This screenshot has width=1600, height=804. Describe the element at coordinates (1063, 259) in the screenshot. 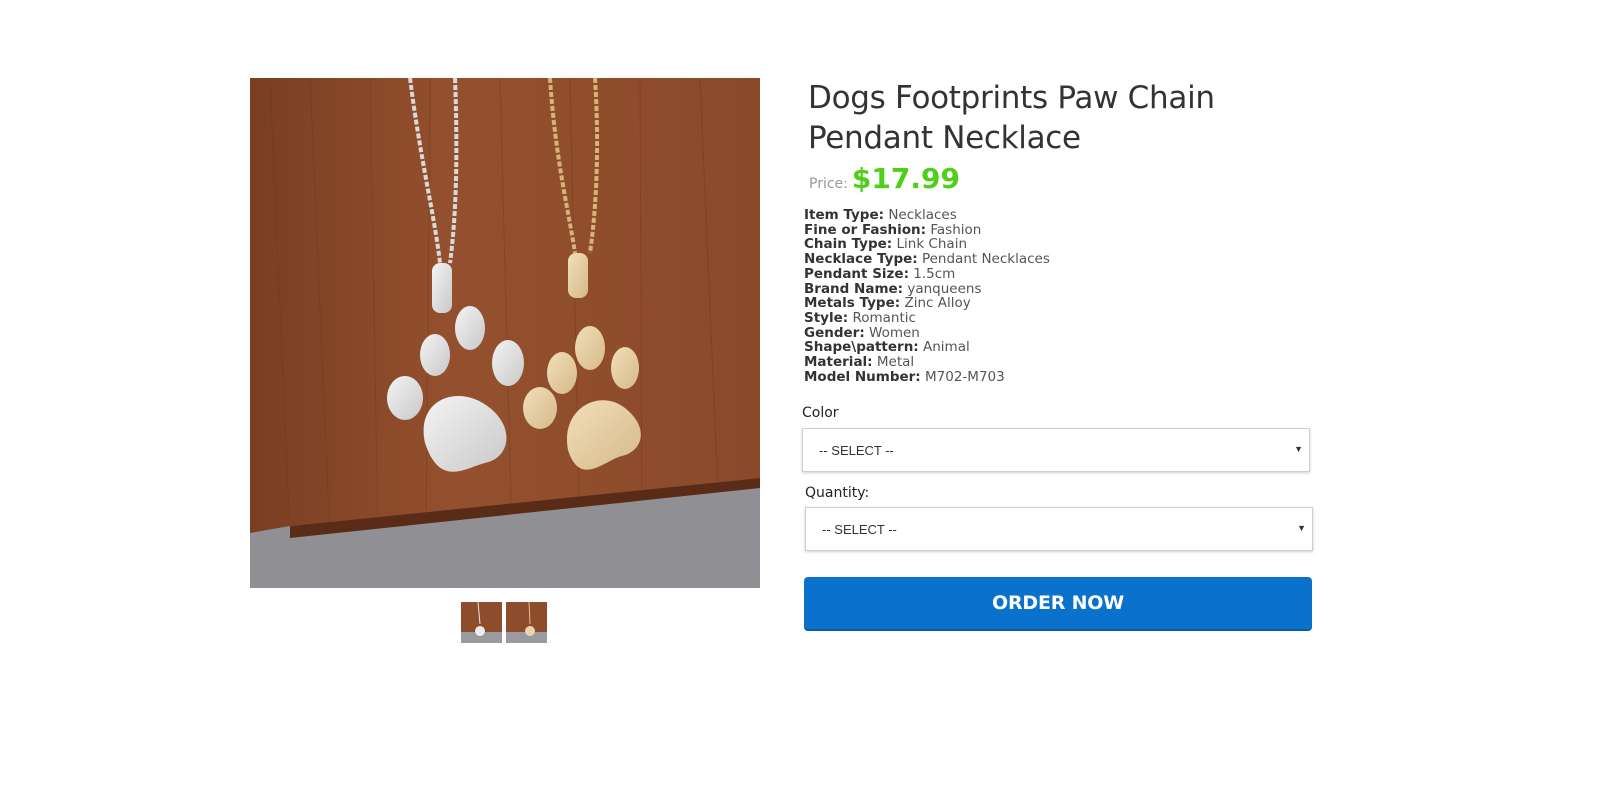

I see `spec-row: Necklace Type: Pendant Necklaces` at that location.